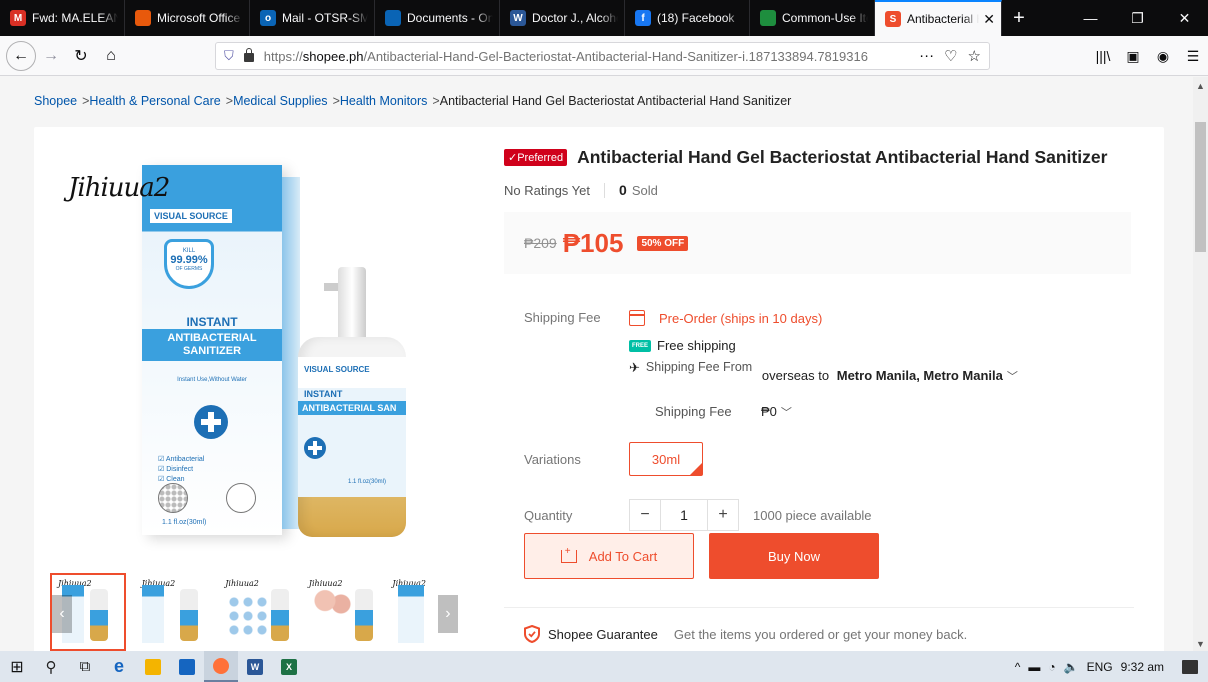  Describe the element at coordinates (1133, 56) in the screenshot. I see `sidebar-icon: ▣` at that location.